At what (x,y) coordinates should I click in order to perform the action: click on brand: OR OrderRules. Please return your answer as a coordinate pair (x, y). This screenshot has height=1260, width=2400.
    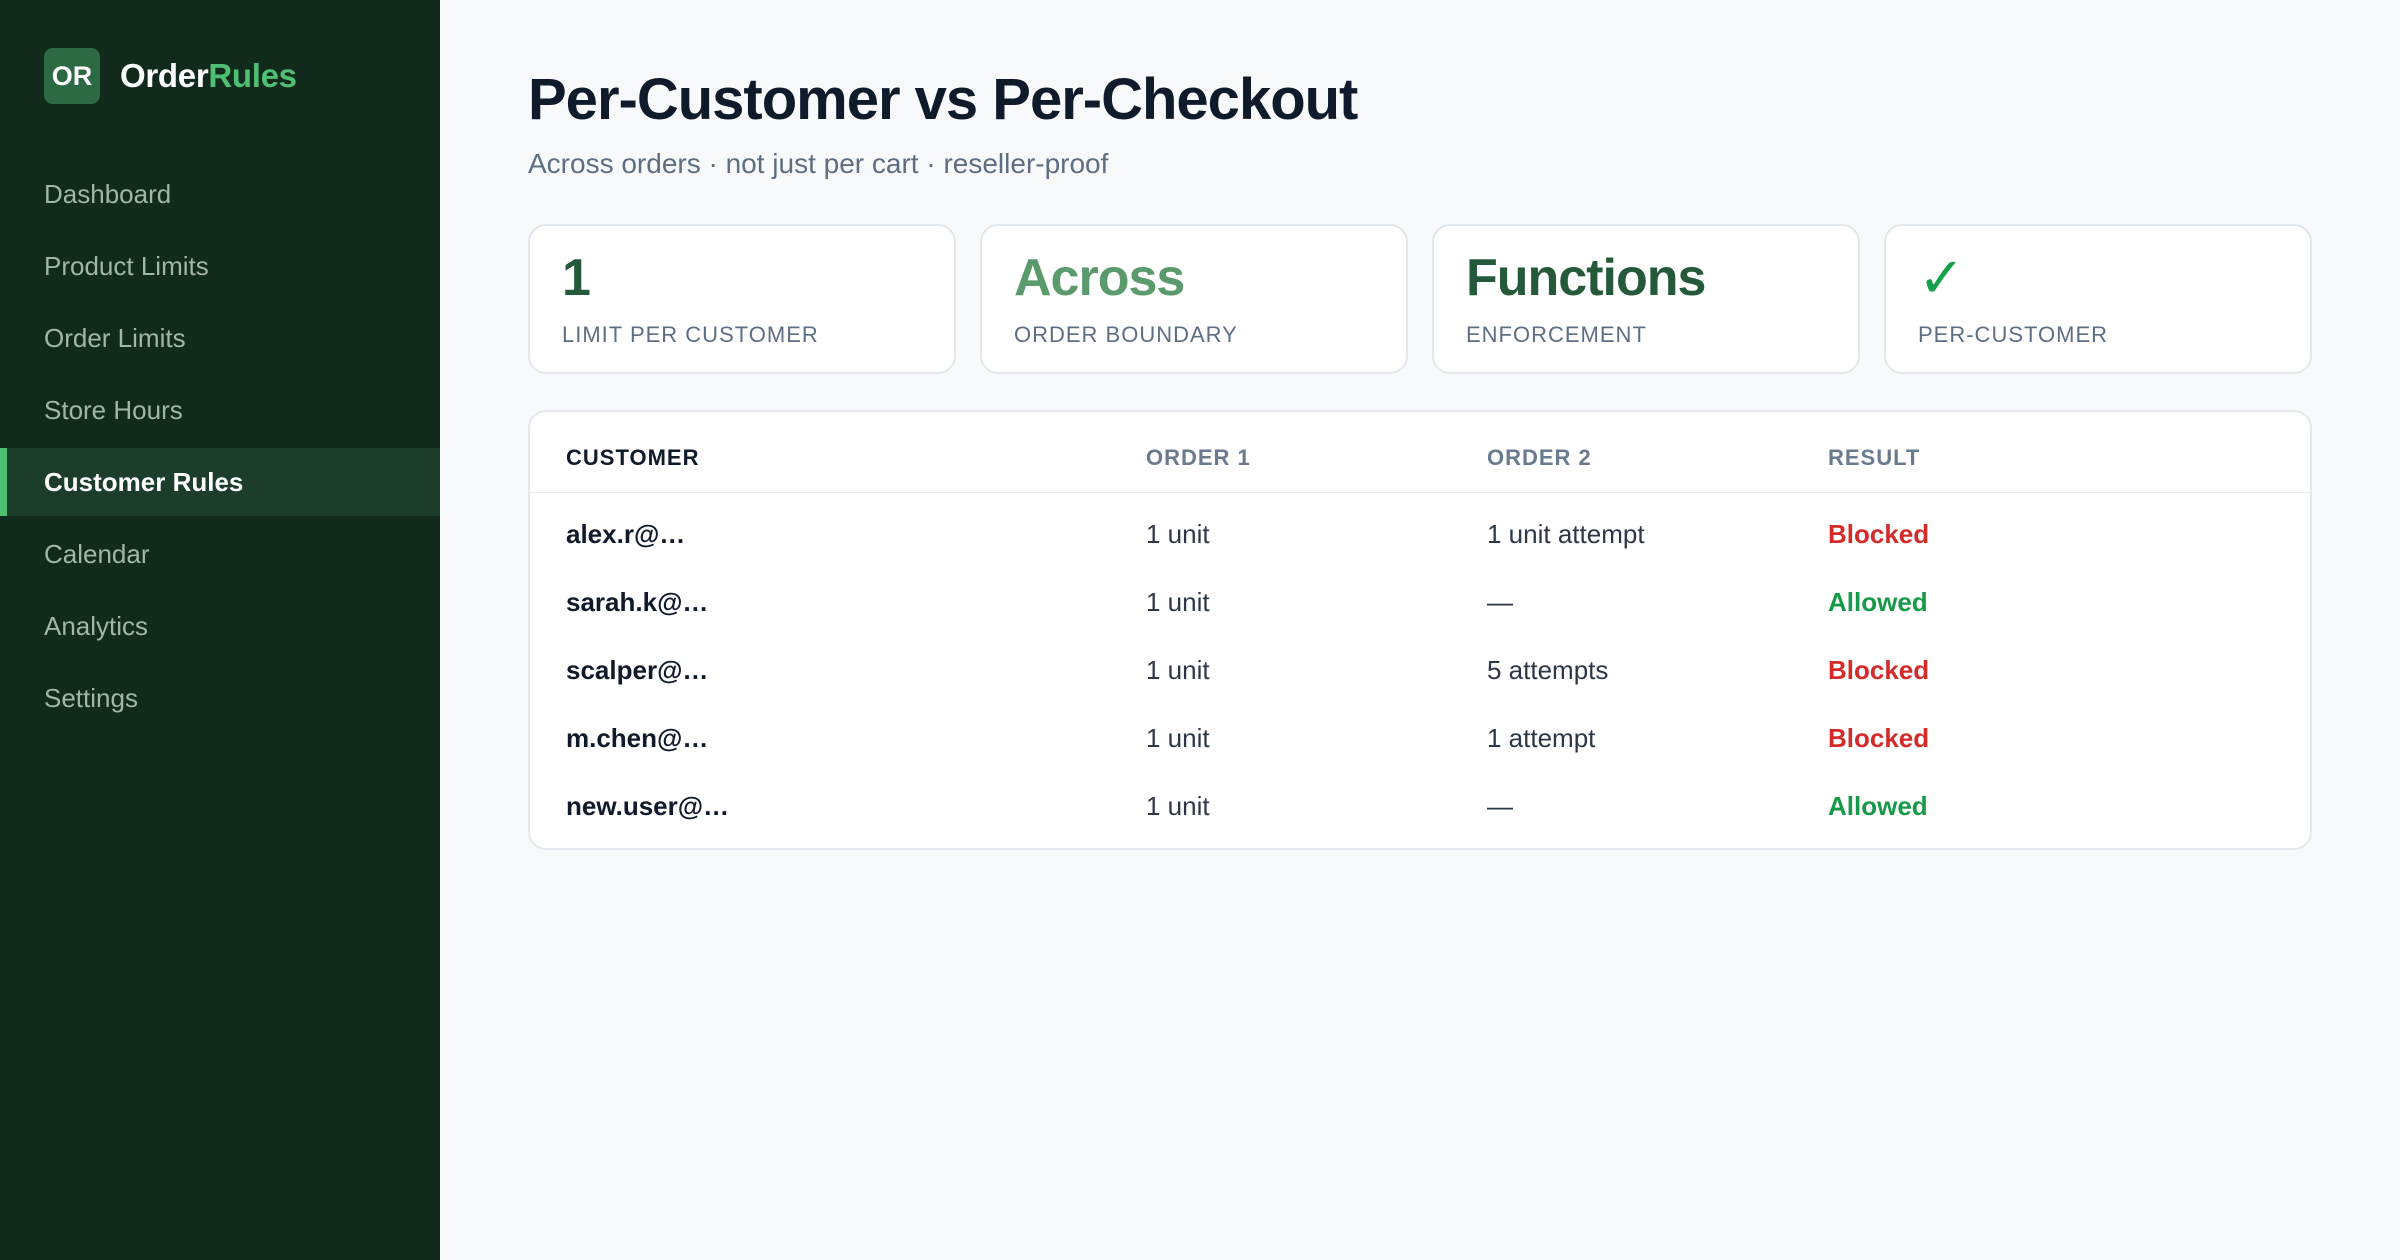
    Looking at the image, I should click on (170, 76).